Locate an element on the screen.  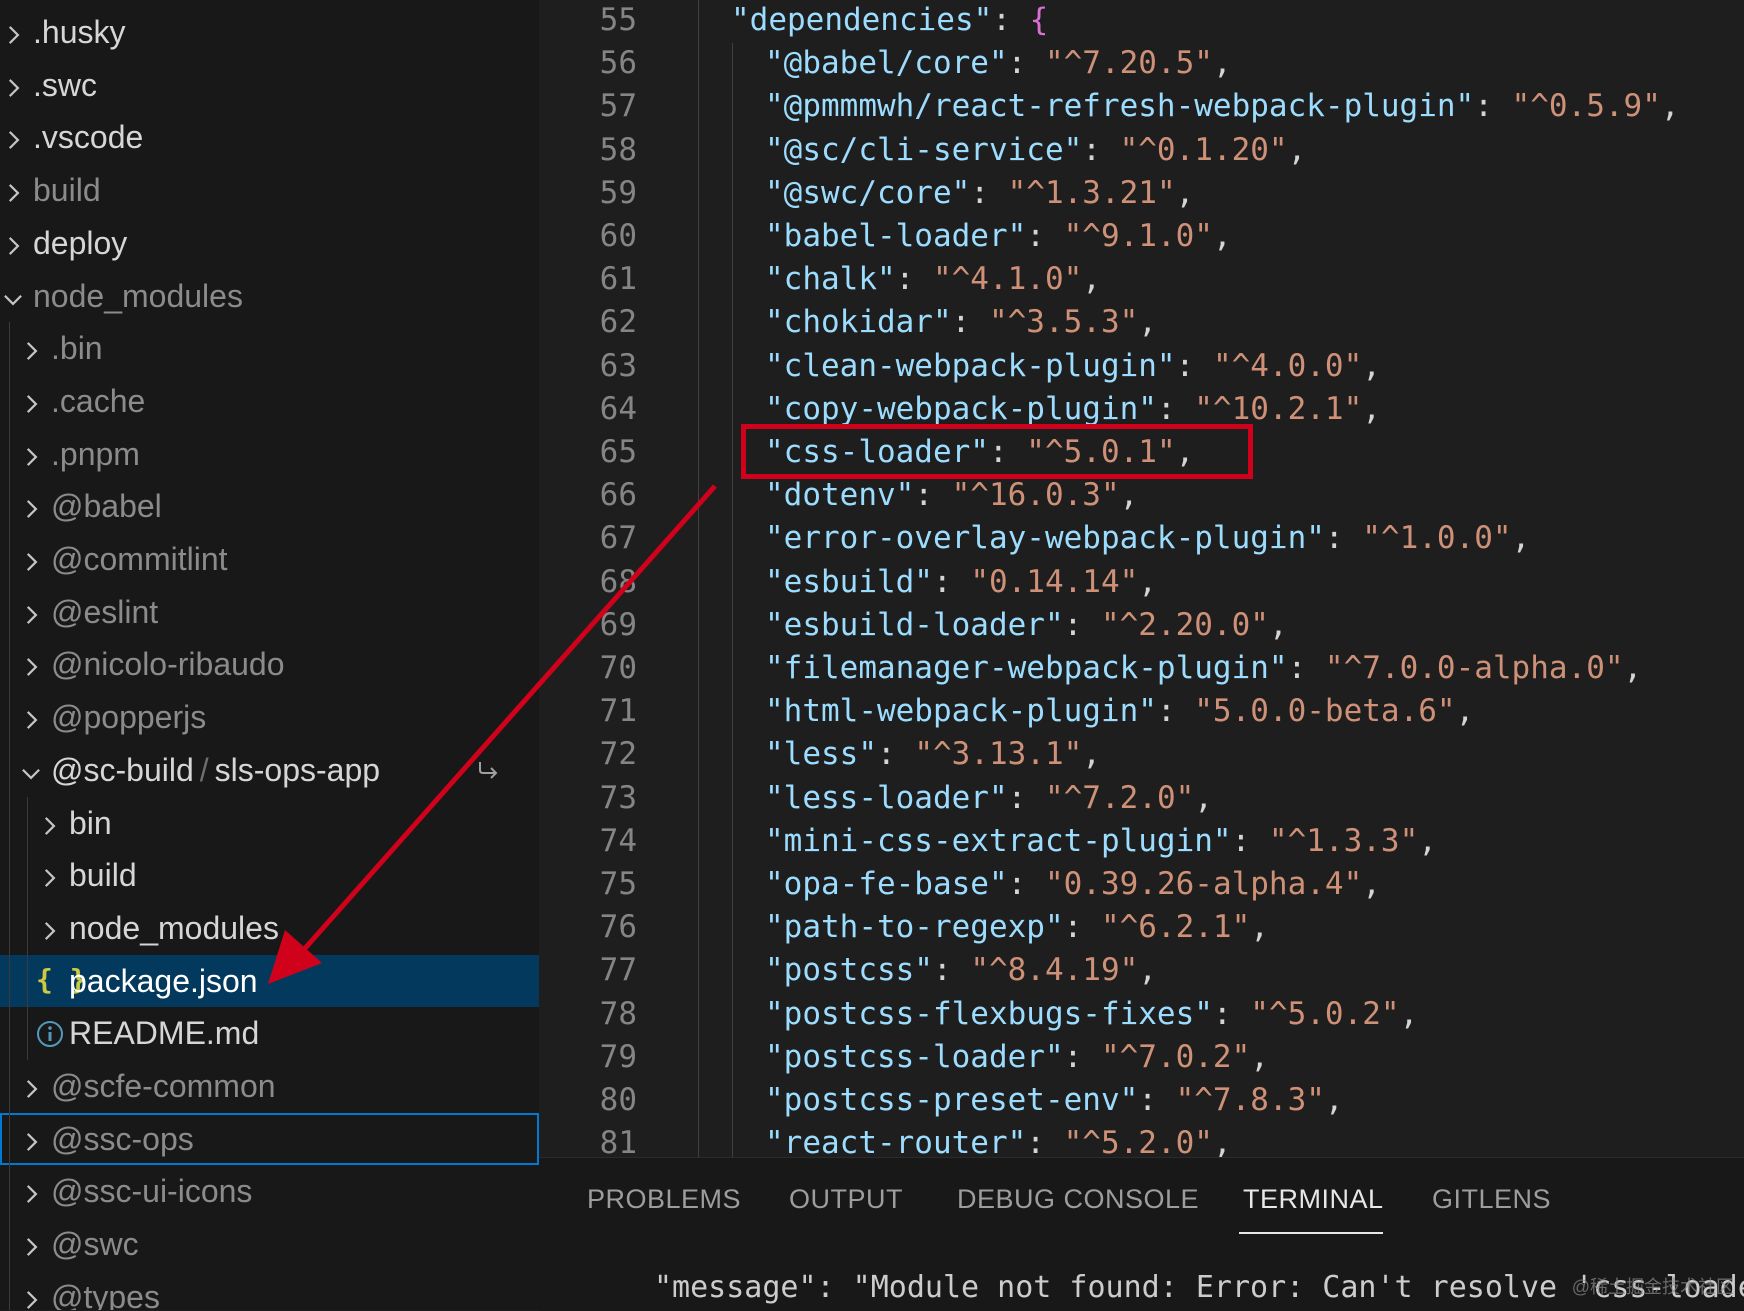
tree-item: .pnpm is located at coordinates (269, 454).